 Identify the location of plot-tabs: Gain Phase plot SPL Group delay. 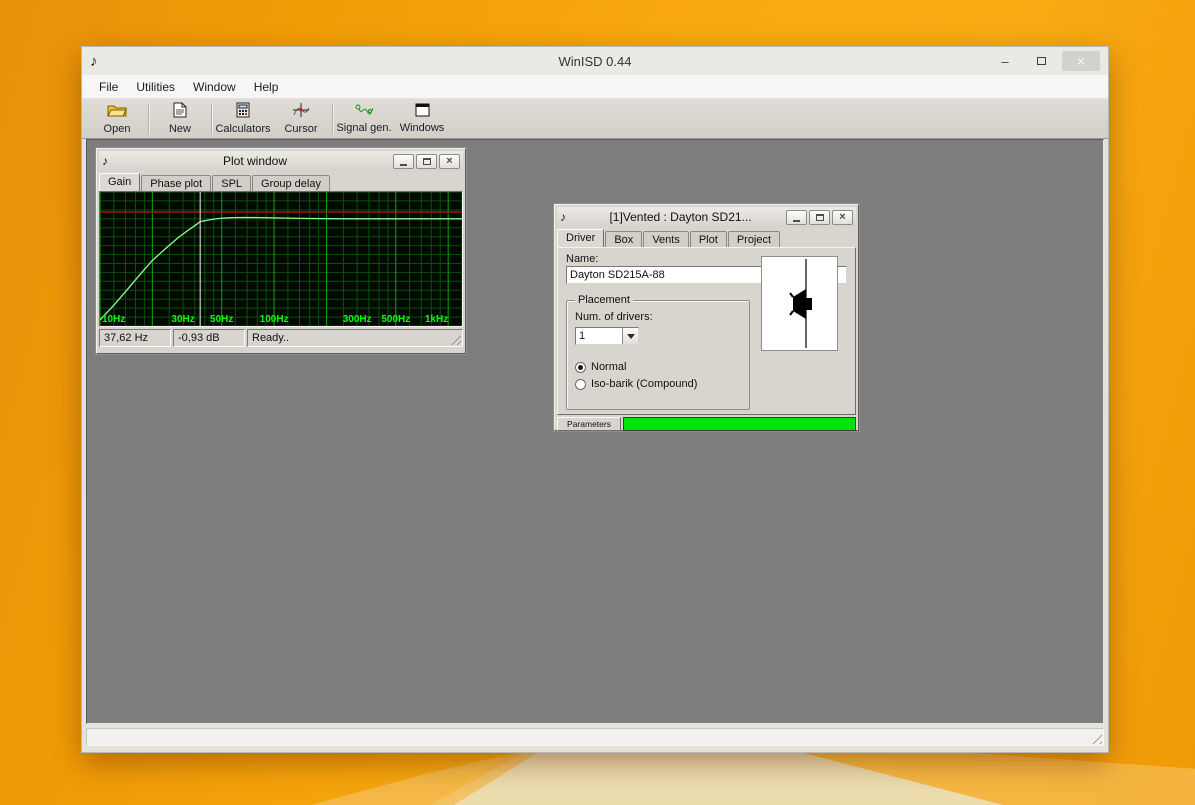
(281, 181).